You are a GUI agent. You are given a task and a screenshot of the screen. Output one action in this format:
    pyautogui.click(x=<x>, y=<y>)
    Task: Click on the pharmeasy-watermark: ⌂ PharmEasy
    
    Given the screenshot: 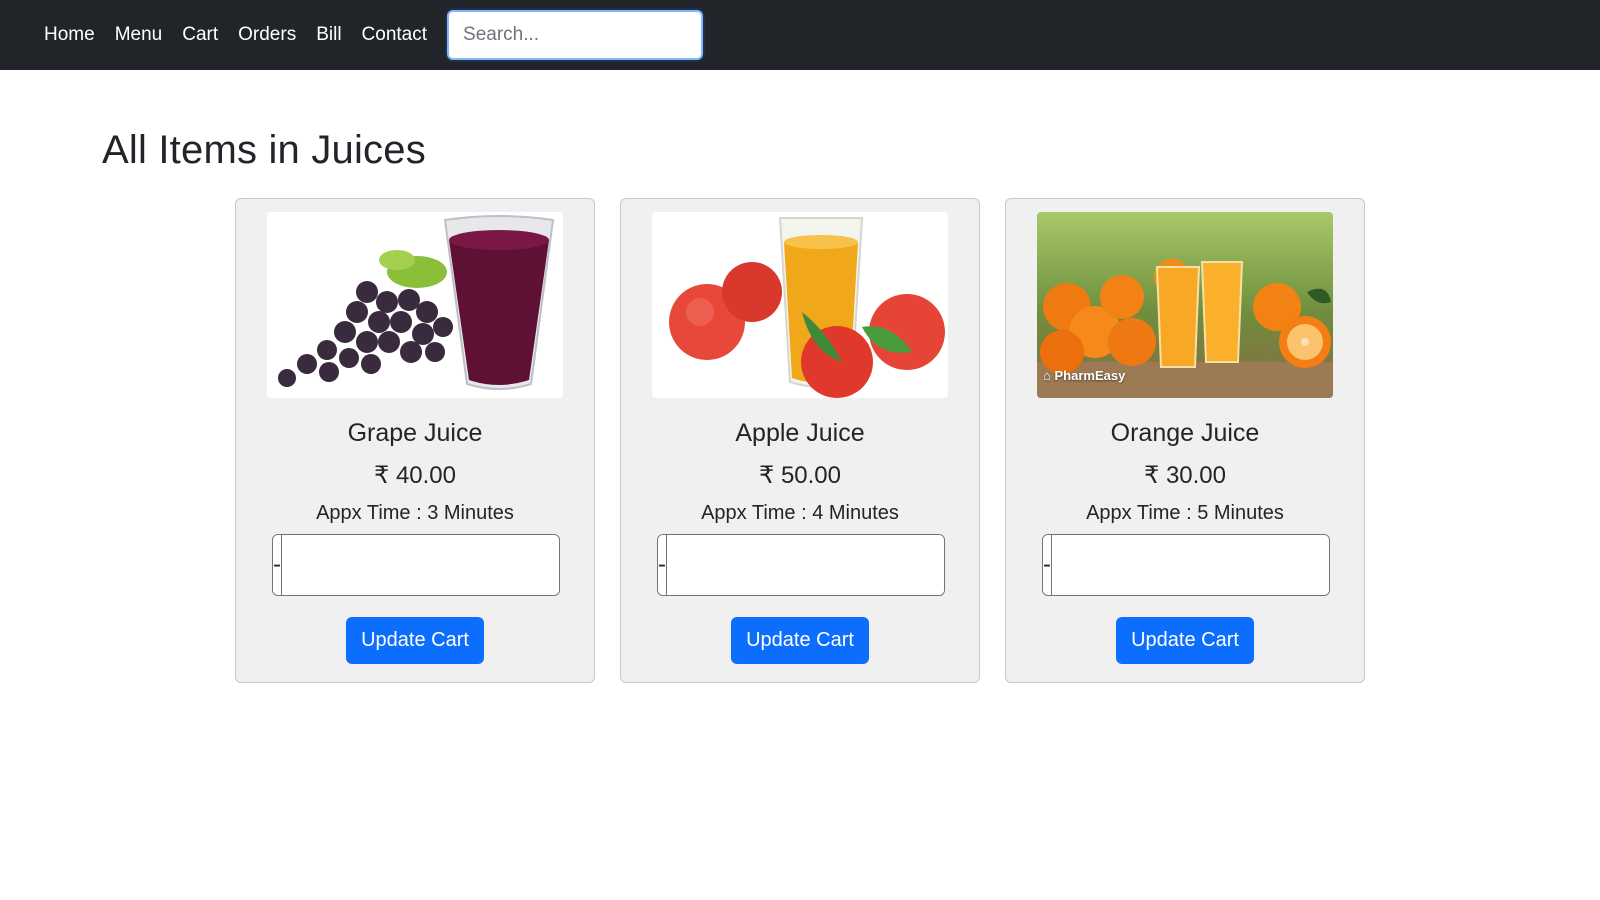 What is the action you would take?
    pyautogui.click(x=1084, y=375)
    